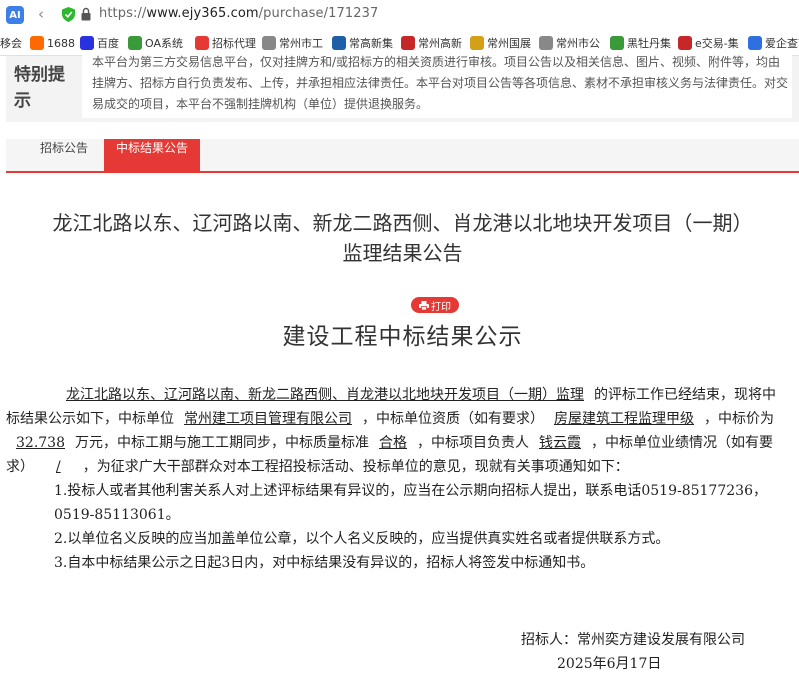 This screenshot has width=799, height=692. What do you see at coordinates (108, 43) in the screenshot?
I see `bookmark-label: 百度` at bounding box center [108, 43].